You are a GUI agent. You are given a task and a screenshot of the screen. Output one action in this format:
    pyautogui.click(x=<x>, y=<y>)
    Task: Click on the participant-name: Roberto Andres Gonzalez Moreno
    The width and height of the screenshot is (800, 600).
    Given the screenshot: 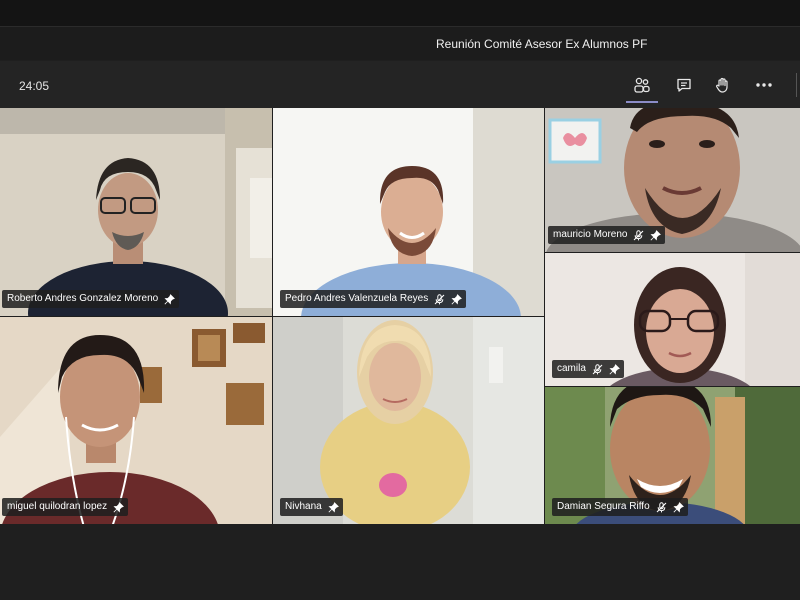 What is the action you would take?
    pyautogui.click(x=83, y=298)
    